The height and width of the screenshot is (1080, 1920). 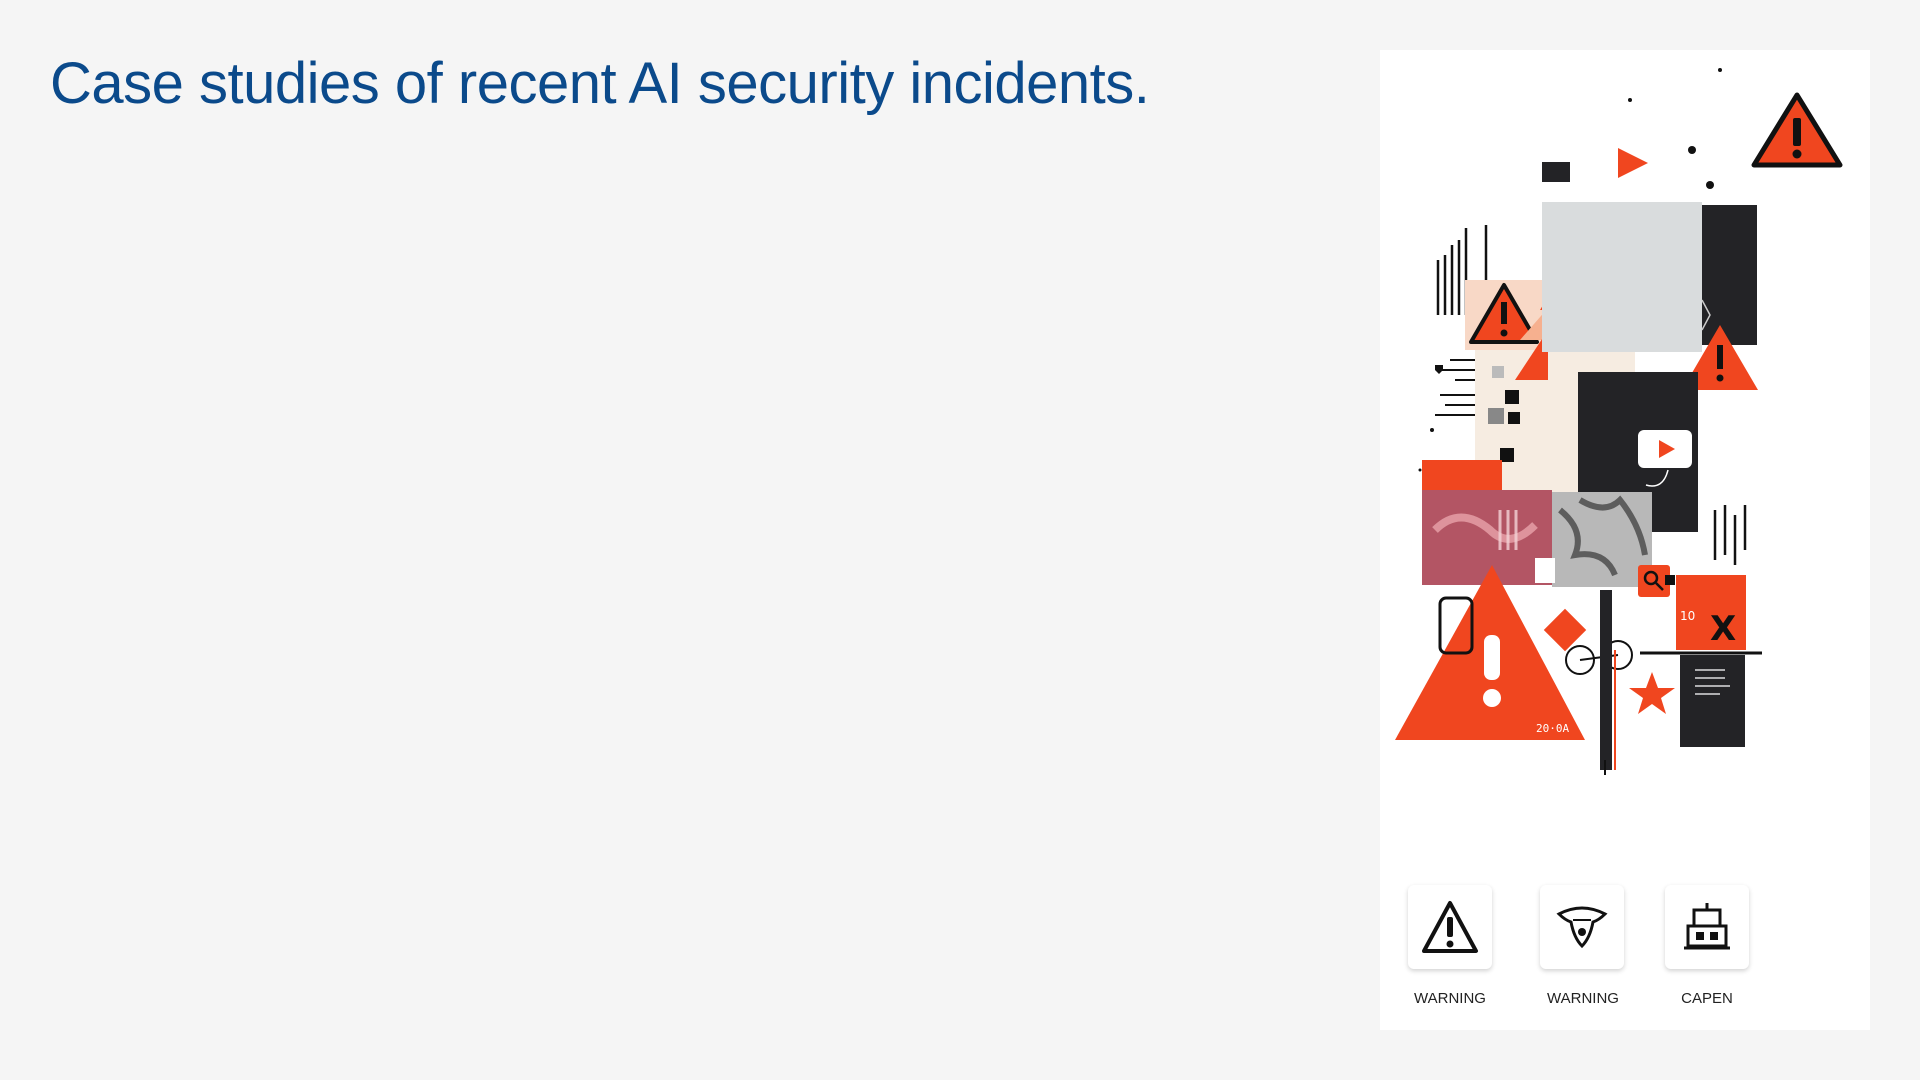 What do you see at coordinates (1729, 275) in the screenshot?
I see `dark-card-right` at bounding box center [1729, 275].